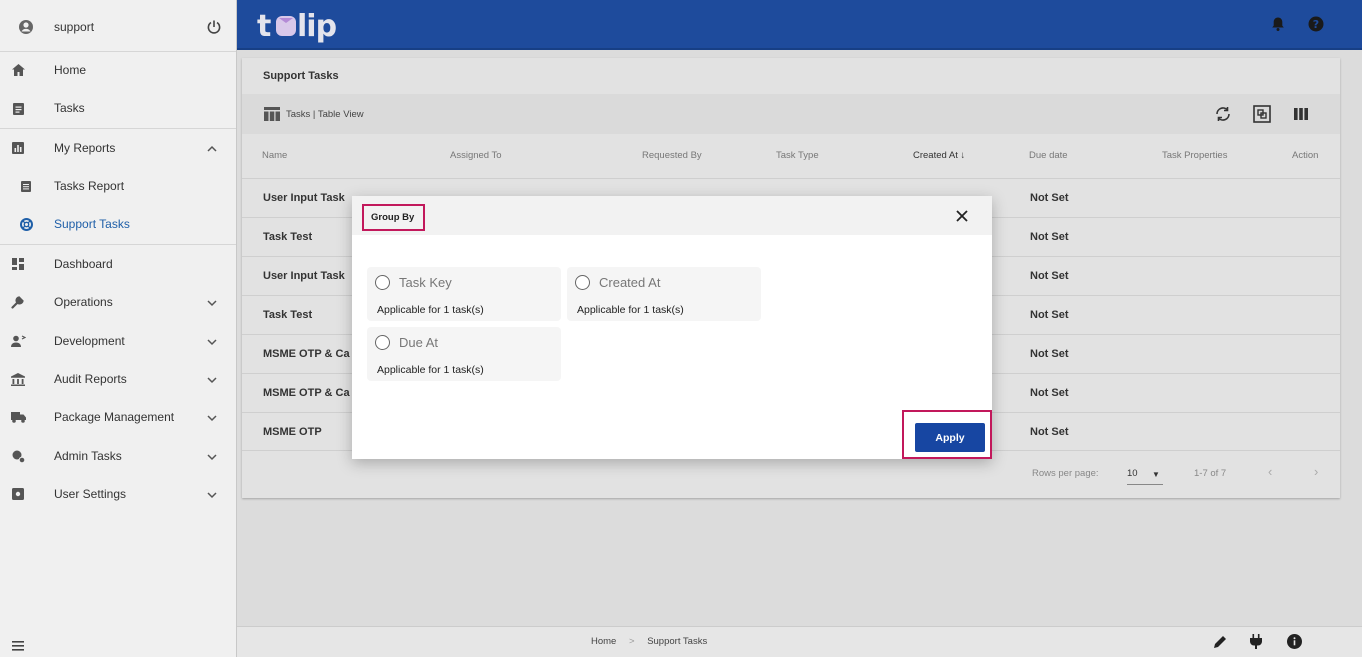  I want to click on user-name: support, so click(74, 27).